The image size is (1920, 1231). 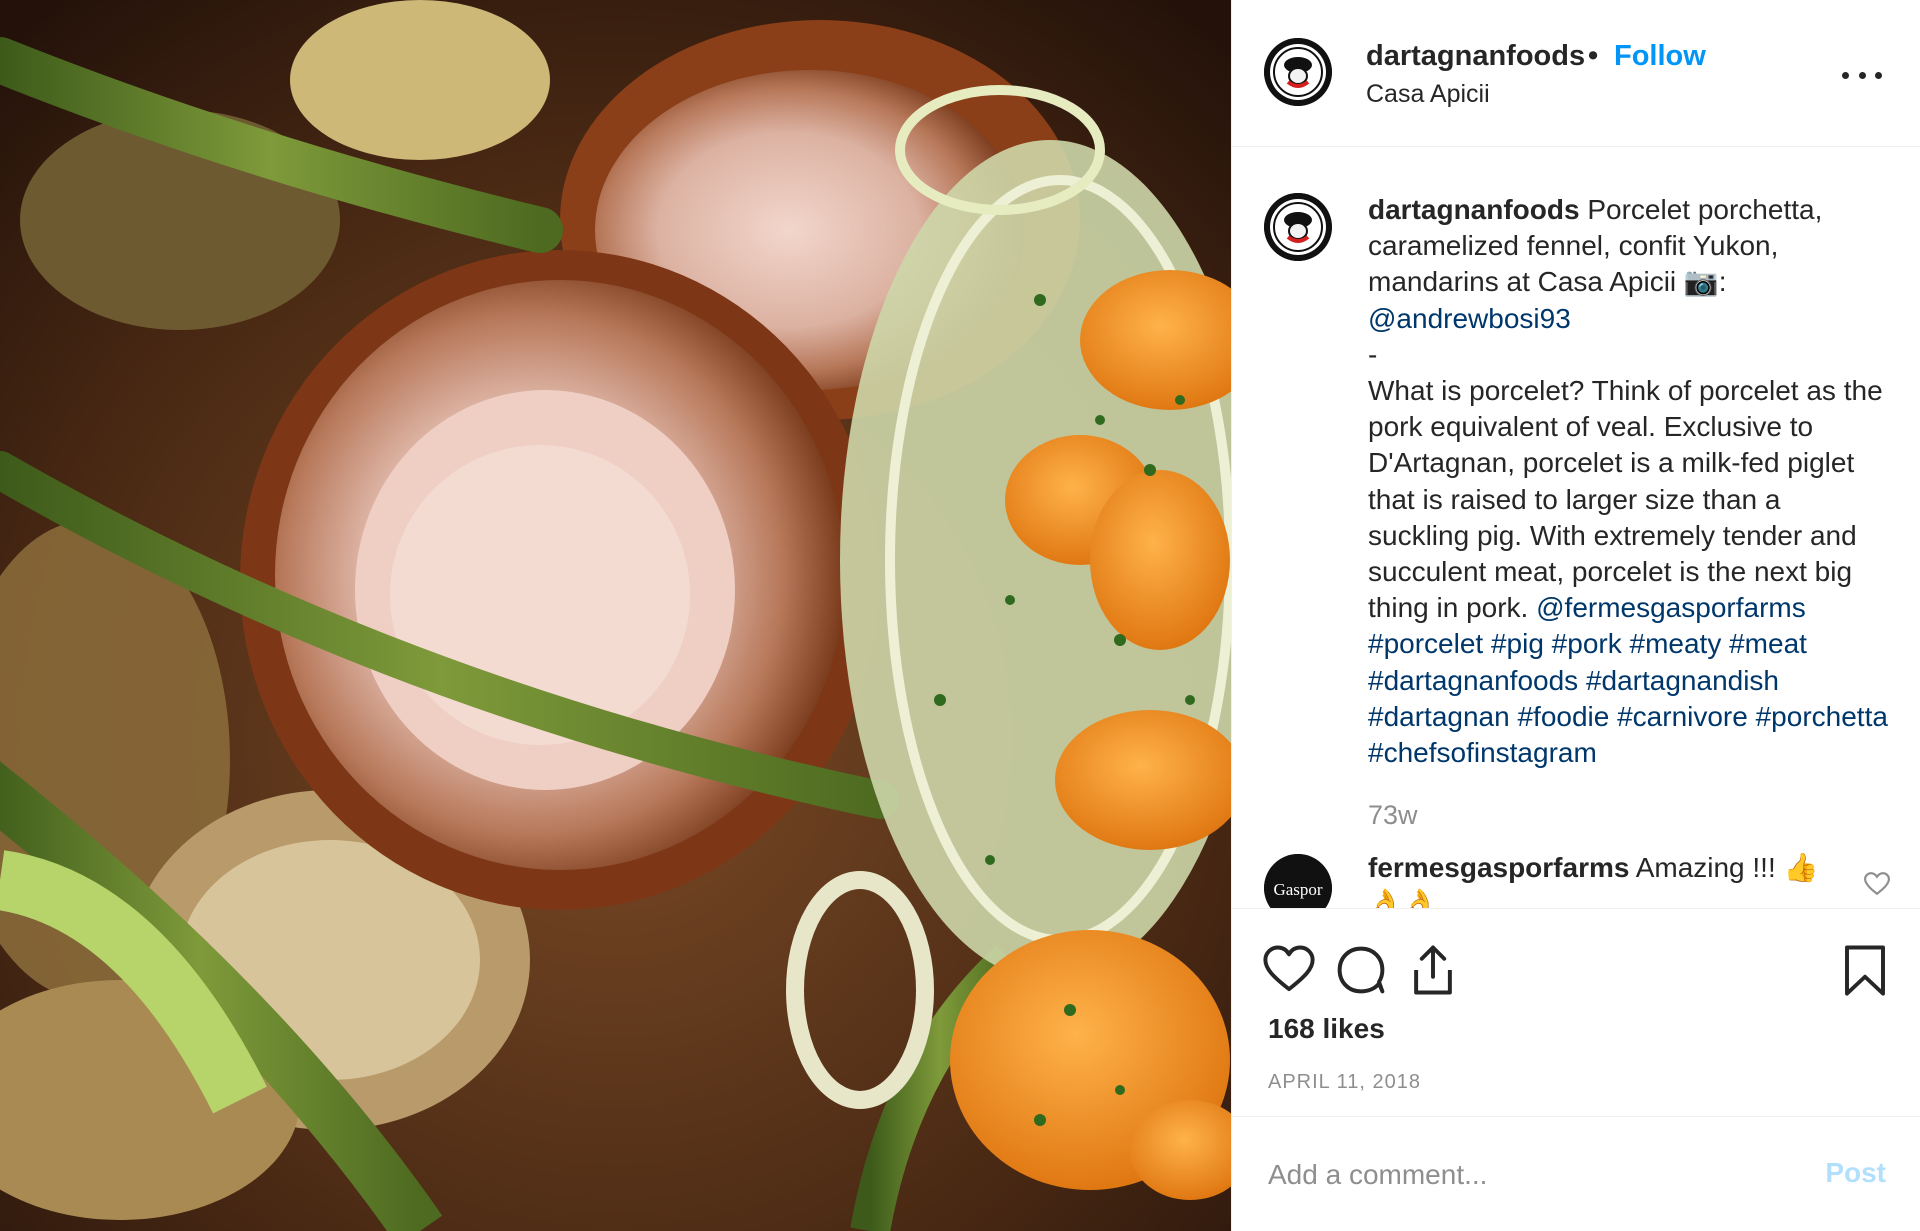 I want to click on post-author-username: dartagnanfoods, so click(x=1475, y=56).